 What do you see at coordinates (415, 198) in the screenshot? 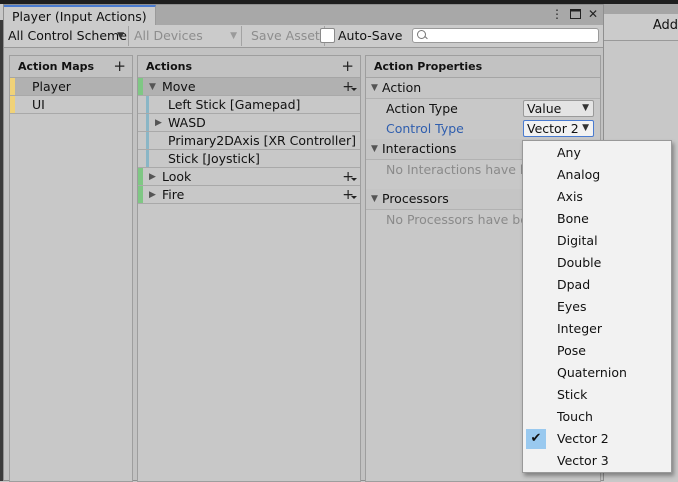
I see `processors-section-title: Processors` at bounding box center [415, 198].